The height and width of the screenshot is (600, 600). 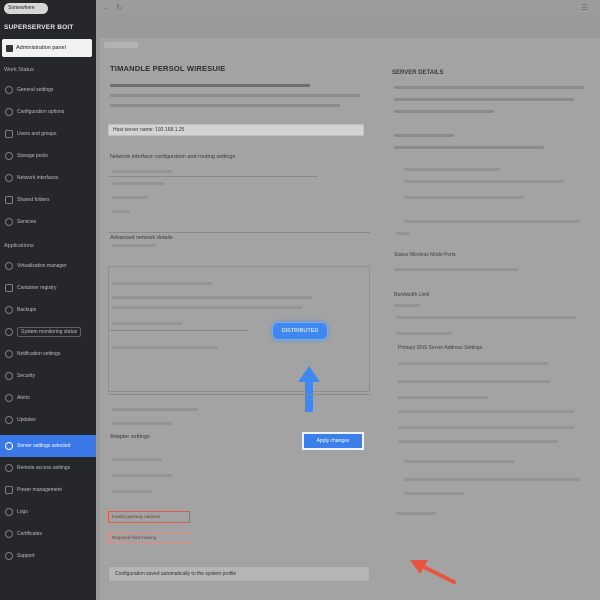 What do you see at coordinates (309, 389) in the screenshot?
I see `up-arrow-icon` at bounding box center [309, 389].